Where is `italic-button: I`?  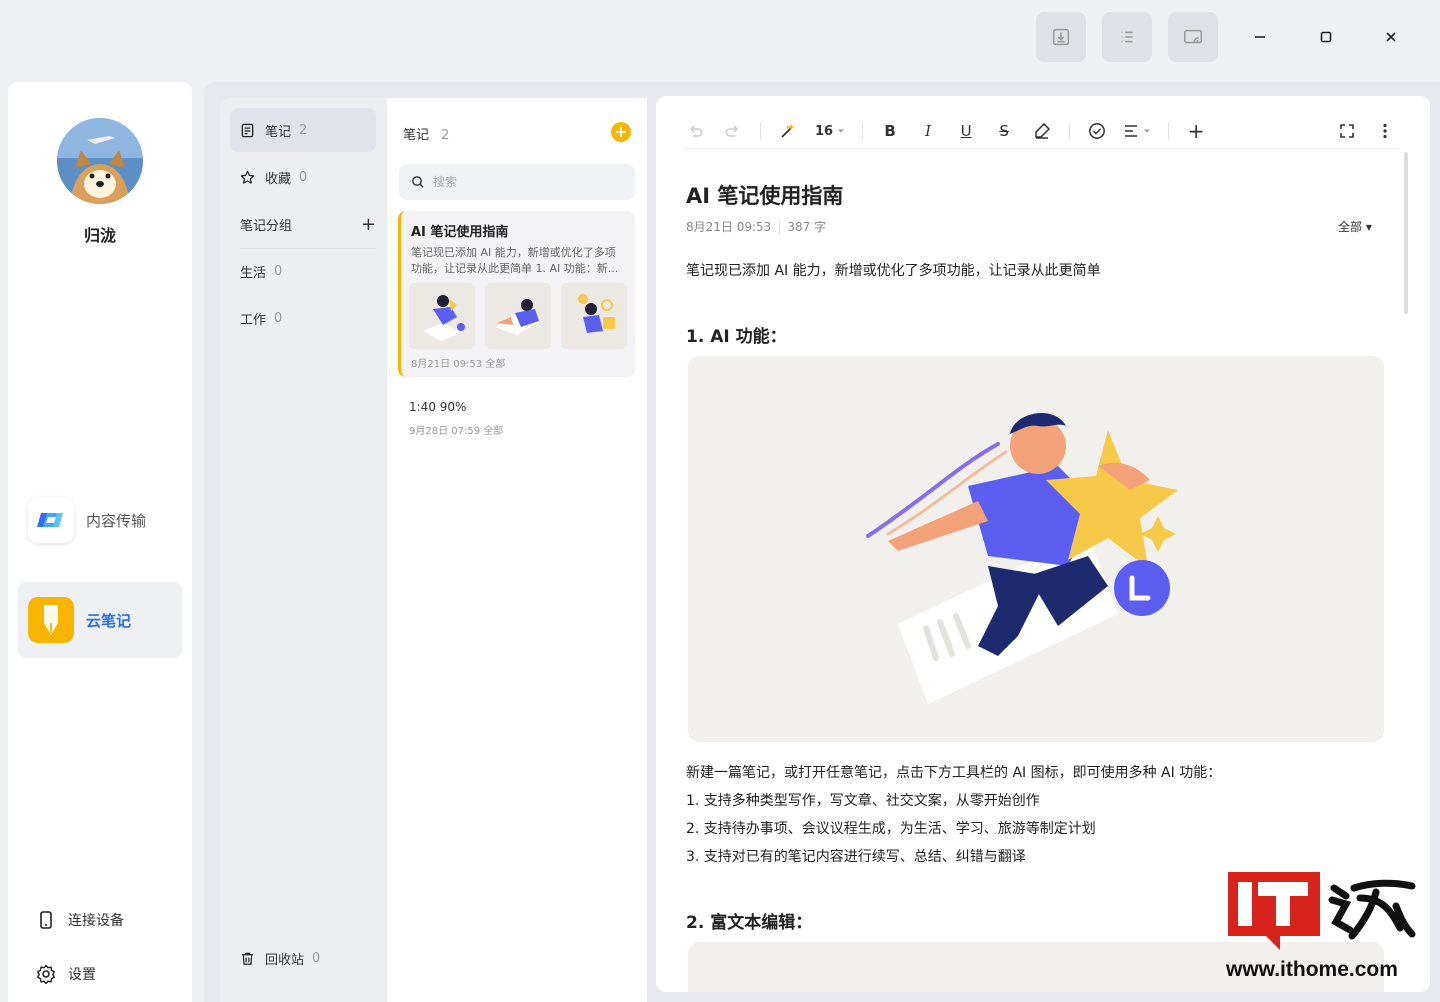
italic-button: I is located at coordinates (928, 131).